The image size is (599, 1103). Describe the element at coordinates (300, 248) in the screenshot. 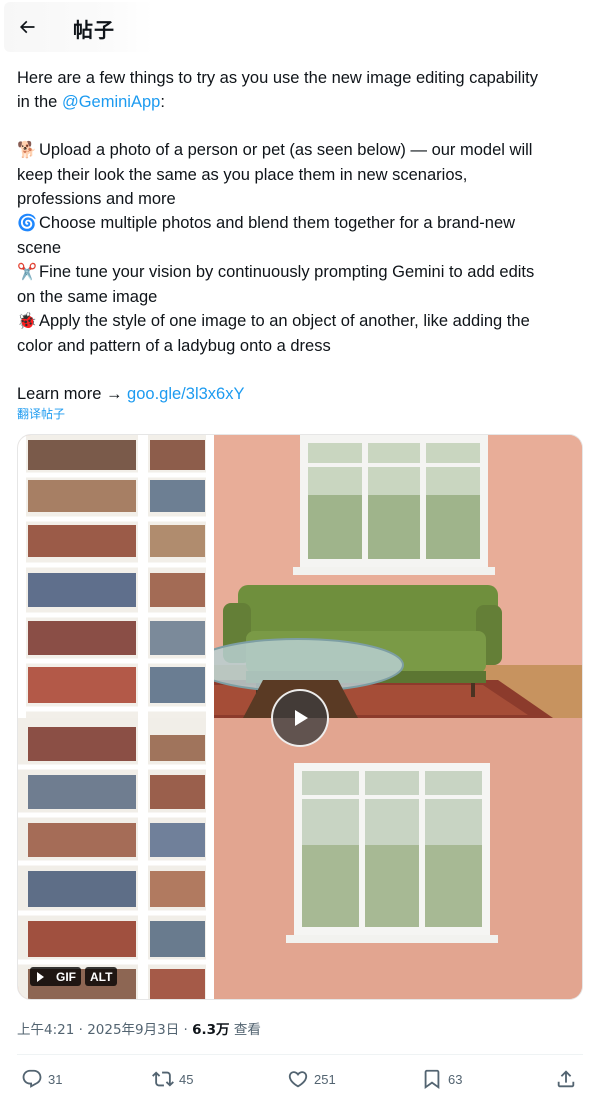

I see `post-line: scene` at that location.